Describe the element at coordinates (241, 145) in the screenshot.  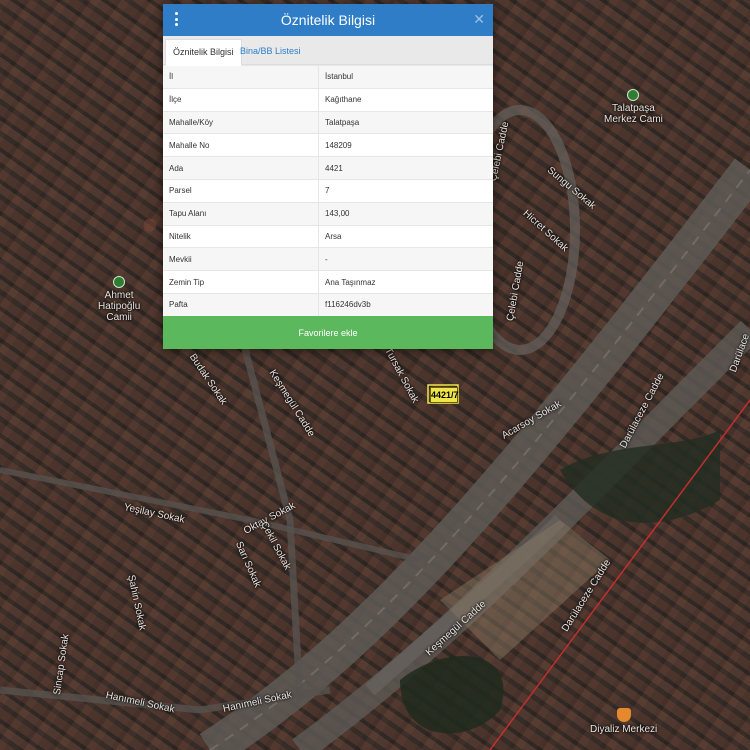
I see `attribute-label: Mahalle No` at that location.